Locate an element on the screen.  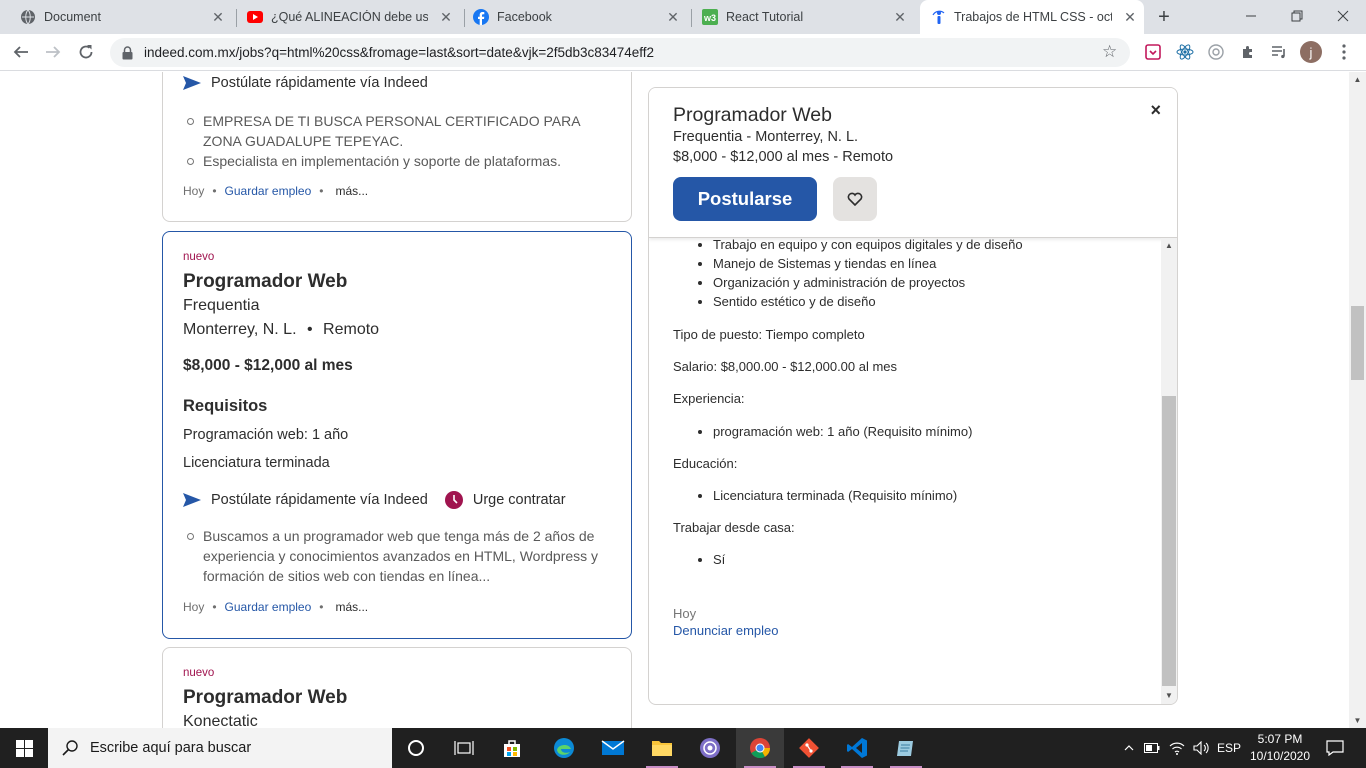
save-heart-button is located at coordinates (855, 199).